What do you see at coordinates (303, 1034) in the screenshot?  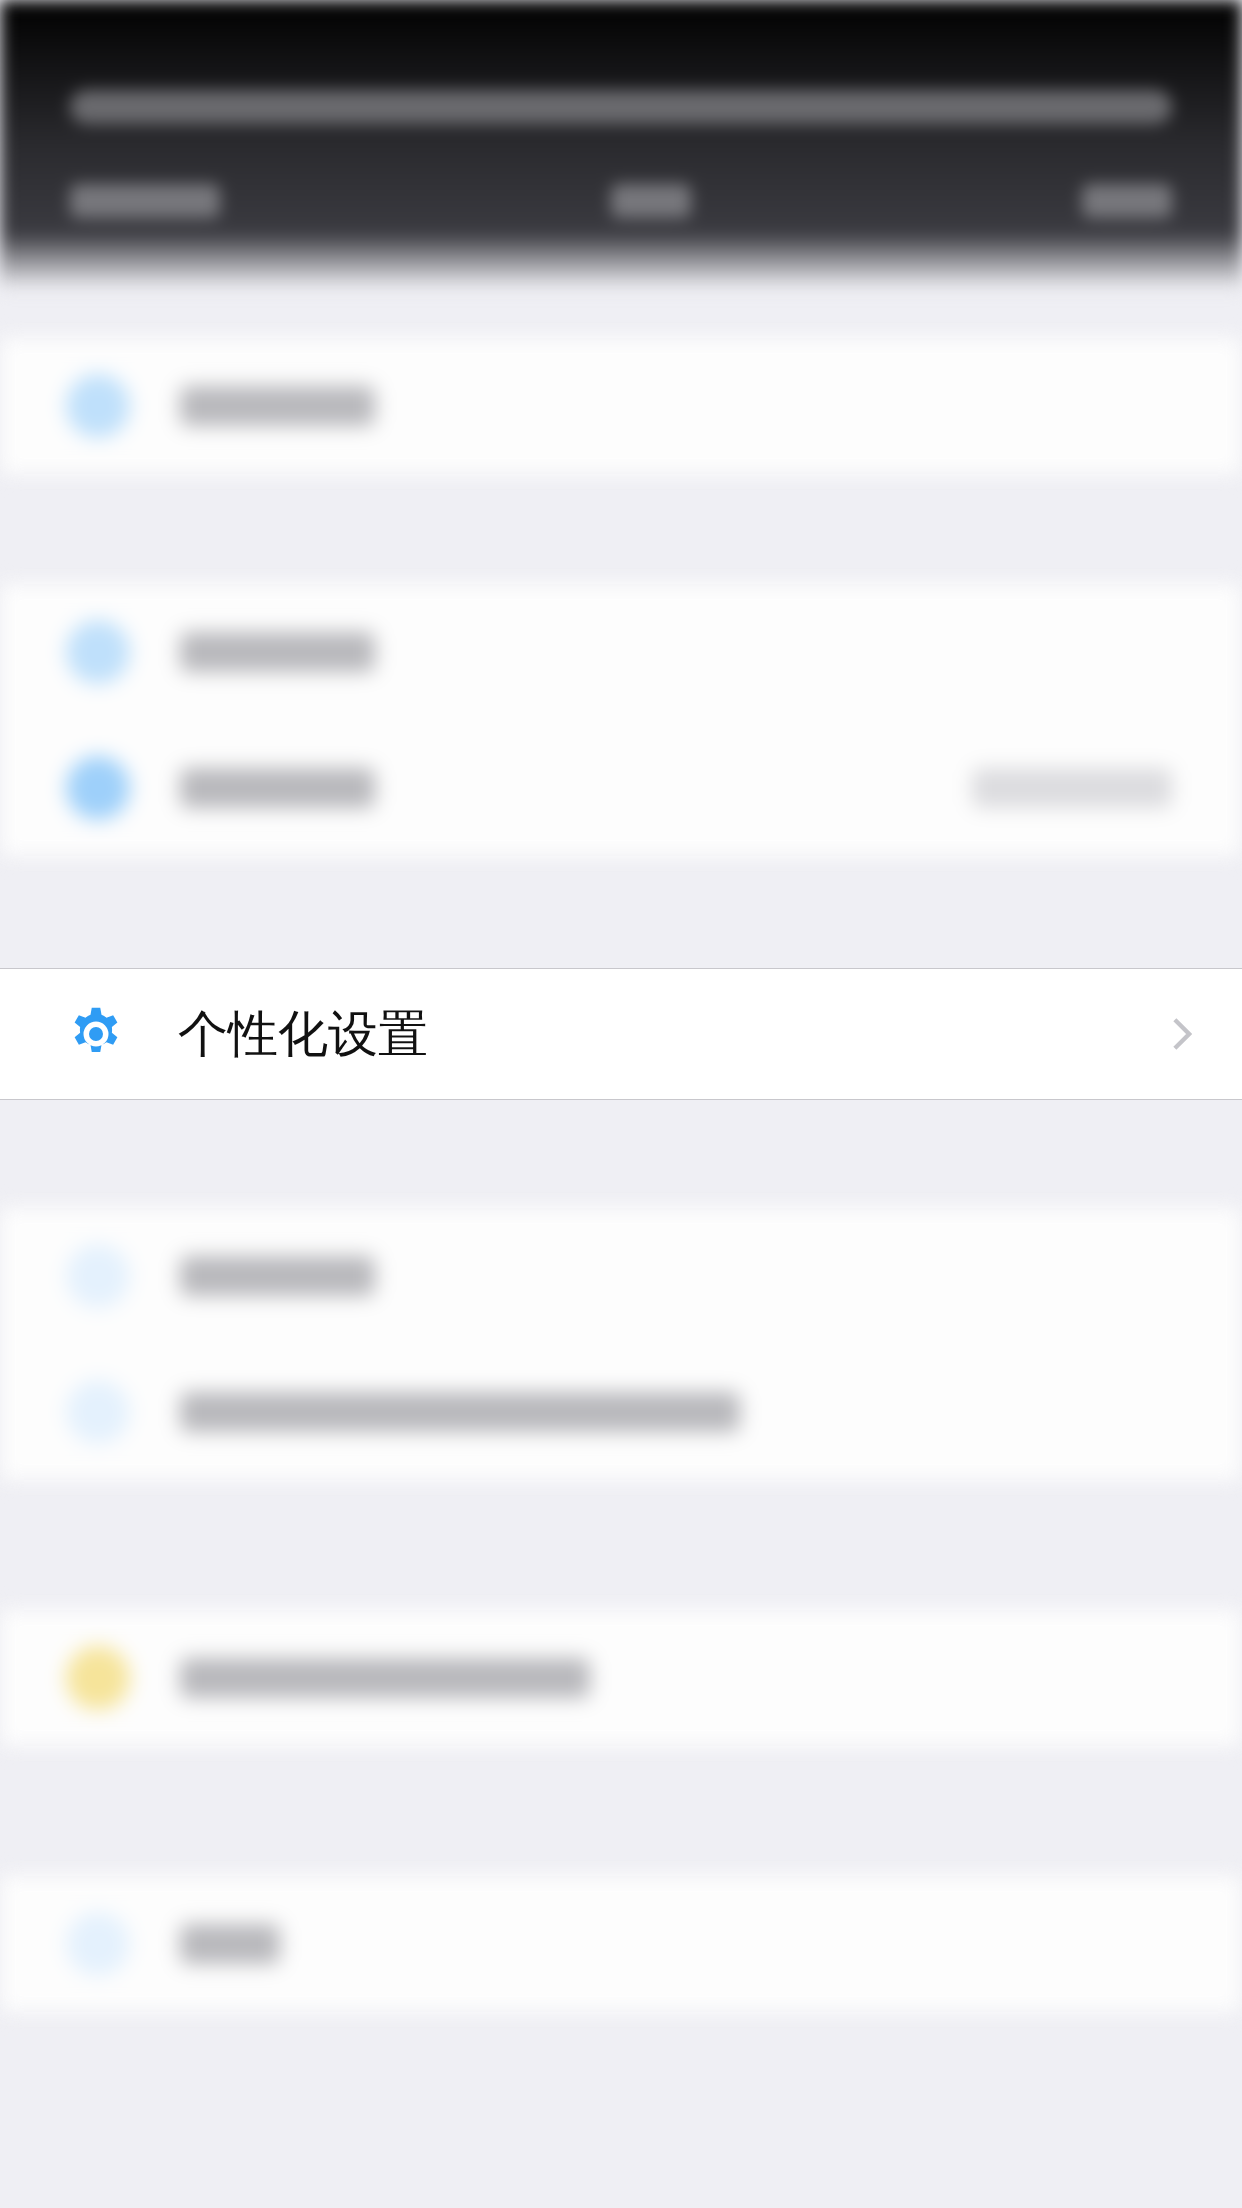 I see `row-label: 个性化设置` at bounding box center [303, 1034].